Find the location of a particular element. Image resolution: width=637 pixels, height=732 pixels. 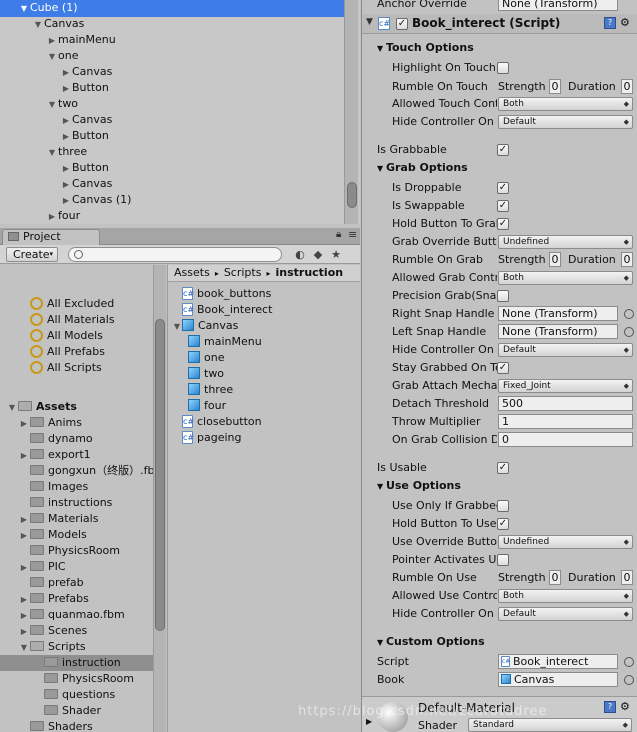

asset-folder-item: prefab is located at coordinates (51, 583).